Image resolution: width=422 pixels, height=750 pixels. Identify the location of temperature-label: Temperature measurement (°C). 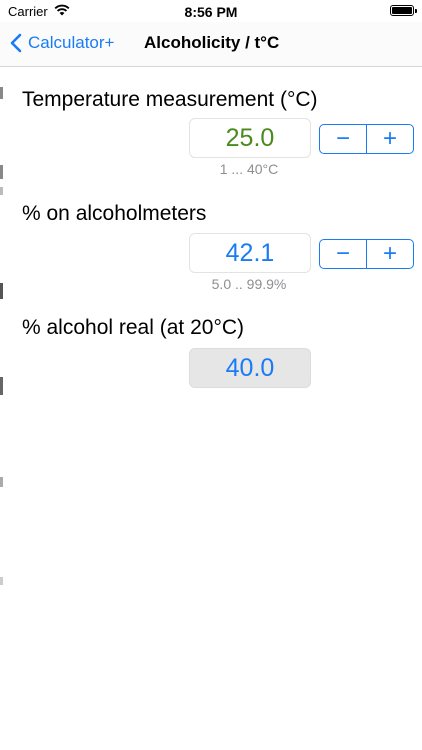
(170, 99).